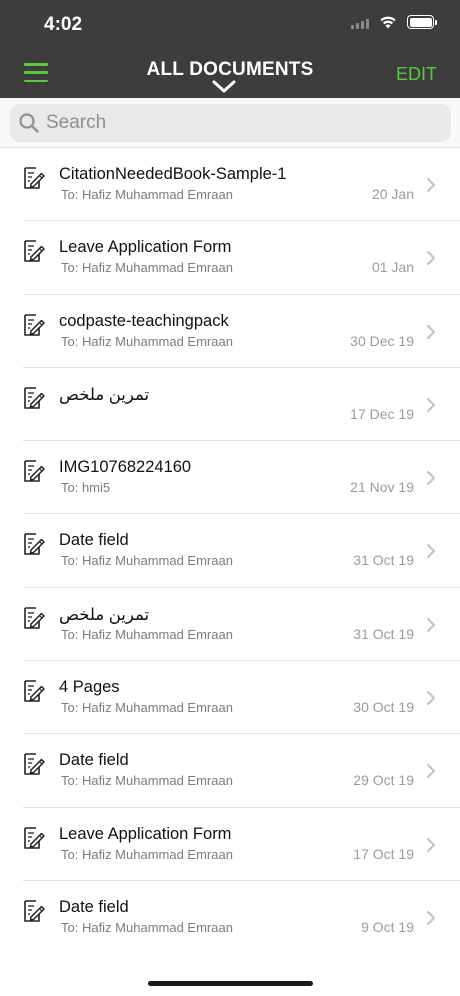  Describe the element at coordinates (230, 983) in the screenshot. I see `home-indicator` at that location.